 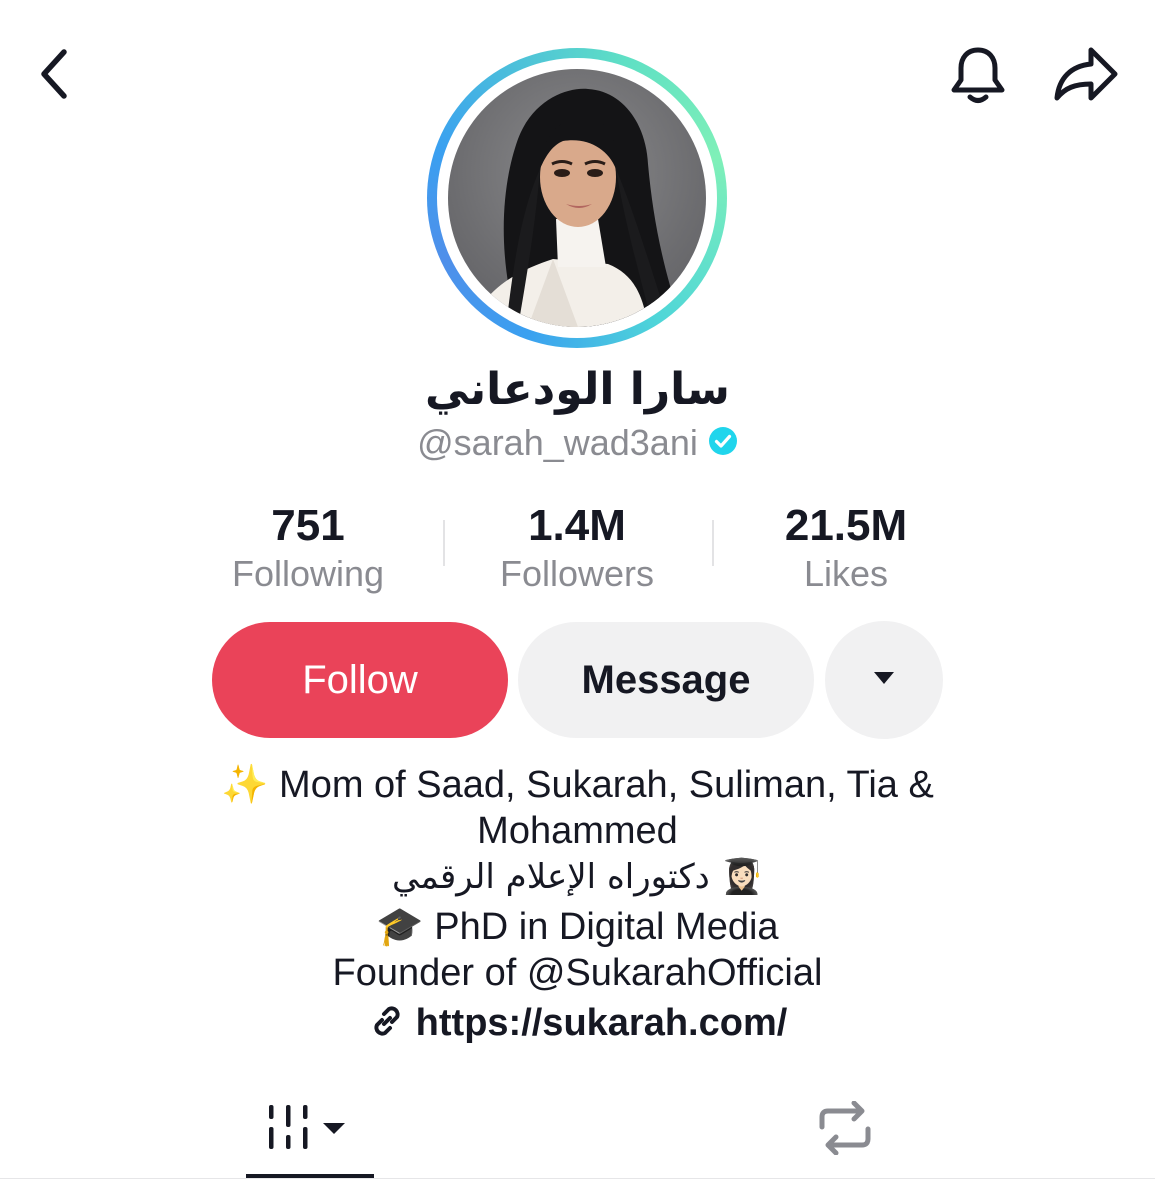 I want to click on likes-stat: 21.5M Likes, so click(x=846, y=548).